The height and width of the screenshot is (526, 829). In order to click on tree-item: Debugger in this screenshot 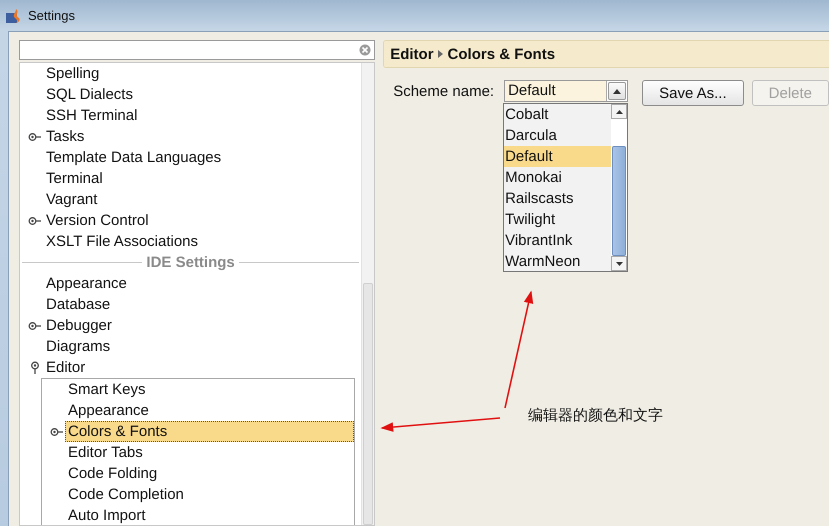, I will do `click(79, 325)`.